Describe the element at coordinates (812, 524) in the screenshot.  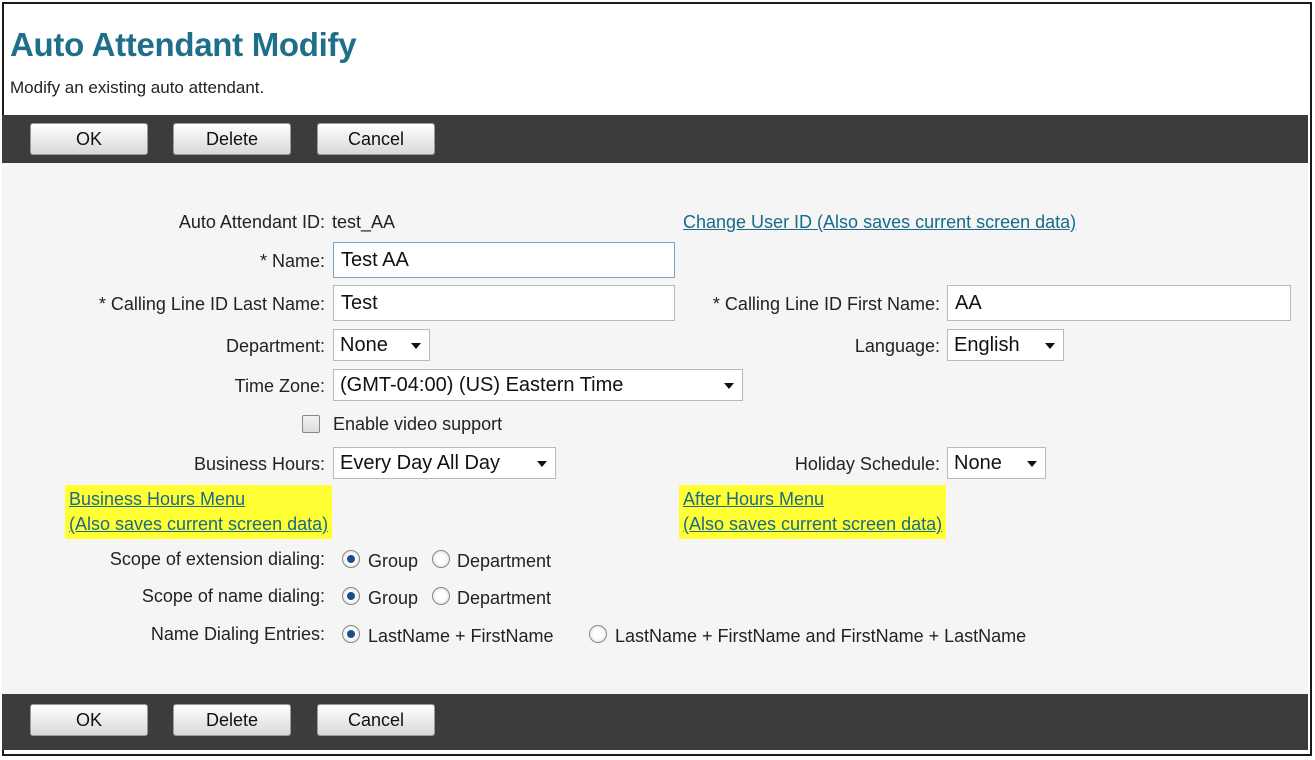
I see `after-hours-menu-link-note: (Also saves current screen data)` at that location.